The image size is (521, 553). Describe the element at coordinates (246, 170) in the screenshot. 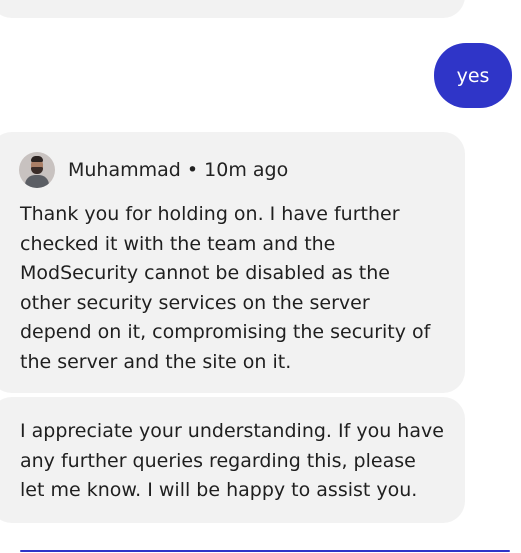

I see `message-time: 10m ago` at that location.